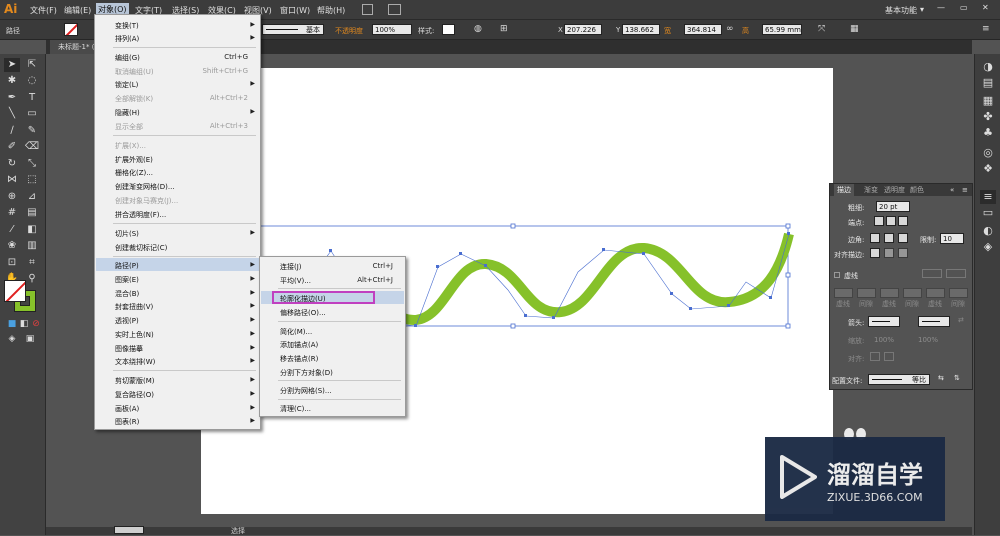 This screenshot has width=1000, height=536. I want to click on menu-item-divide-objects-below: 分割下方对象(D), so click(306, 373).